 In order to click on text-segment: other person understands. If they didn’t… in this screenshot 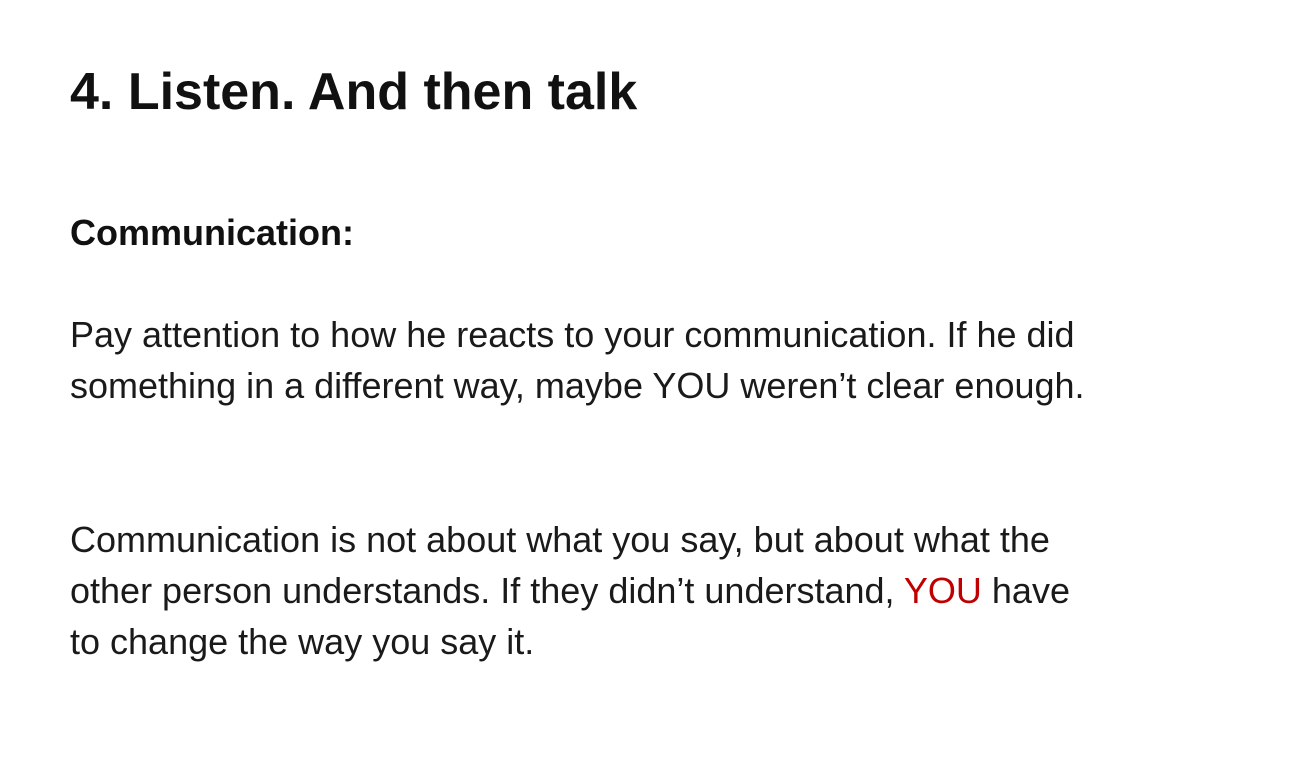, I will do `click(487, 590)`.